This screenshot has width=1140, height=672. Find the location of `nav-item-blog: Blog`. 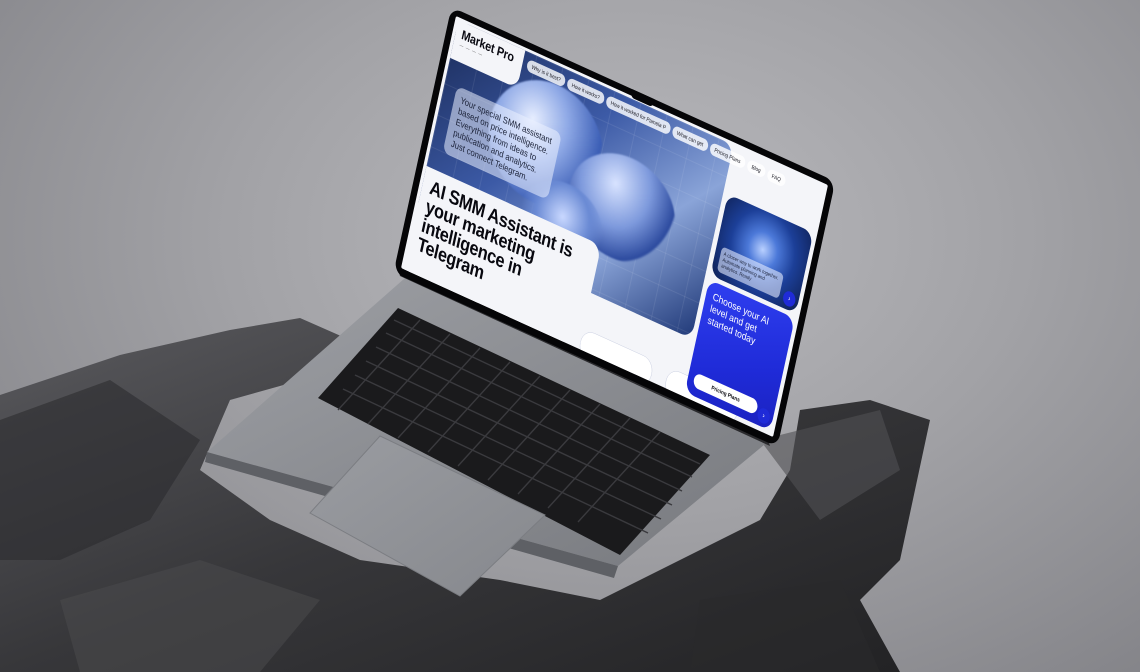

nav-item-blog: Blog is located at coordinates (756, 168).